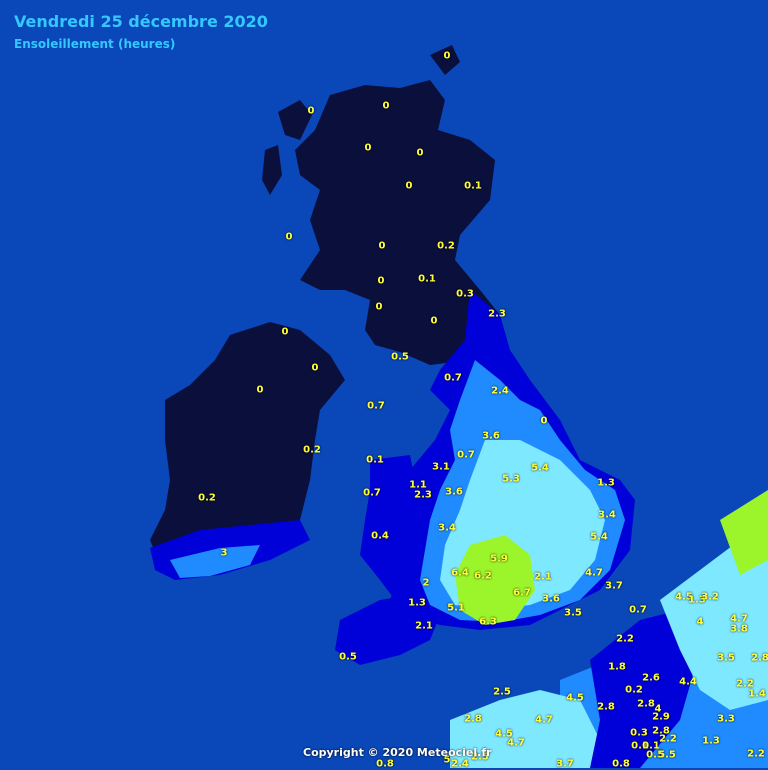  What do you see at coordinates (511, 479) in the screenshot?
I see `station-value: 5.3` at bounding box center [511, 479].